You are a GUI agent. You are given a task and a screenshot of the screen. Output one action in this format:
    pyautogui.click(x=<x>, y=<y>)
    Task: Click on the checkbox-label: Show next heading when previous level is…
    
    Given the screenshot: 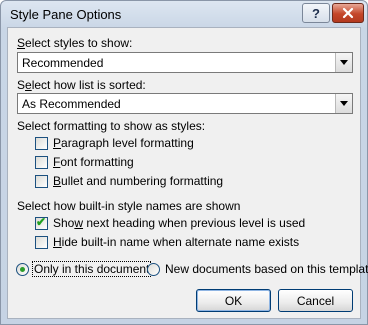 What is the action you would take?
    pyautogui.click(x=179, y=223)
    